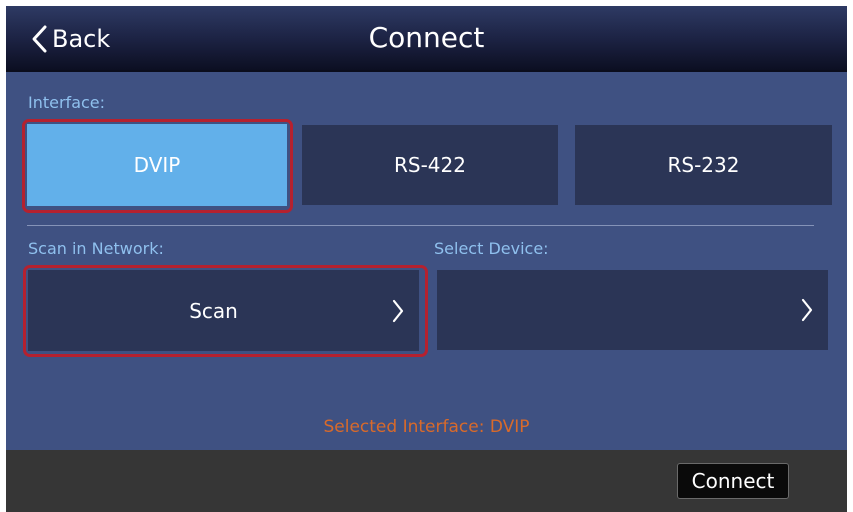 This screenshot has width=853, height=512. What do you see at coordinates (632, 310) in the screenshot?
I see `select-device-field` at bounding box center [632, 310].